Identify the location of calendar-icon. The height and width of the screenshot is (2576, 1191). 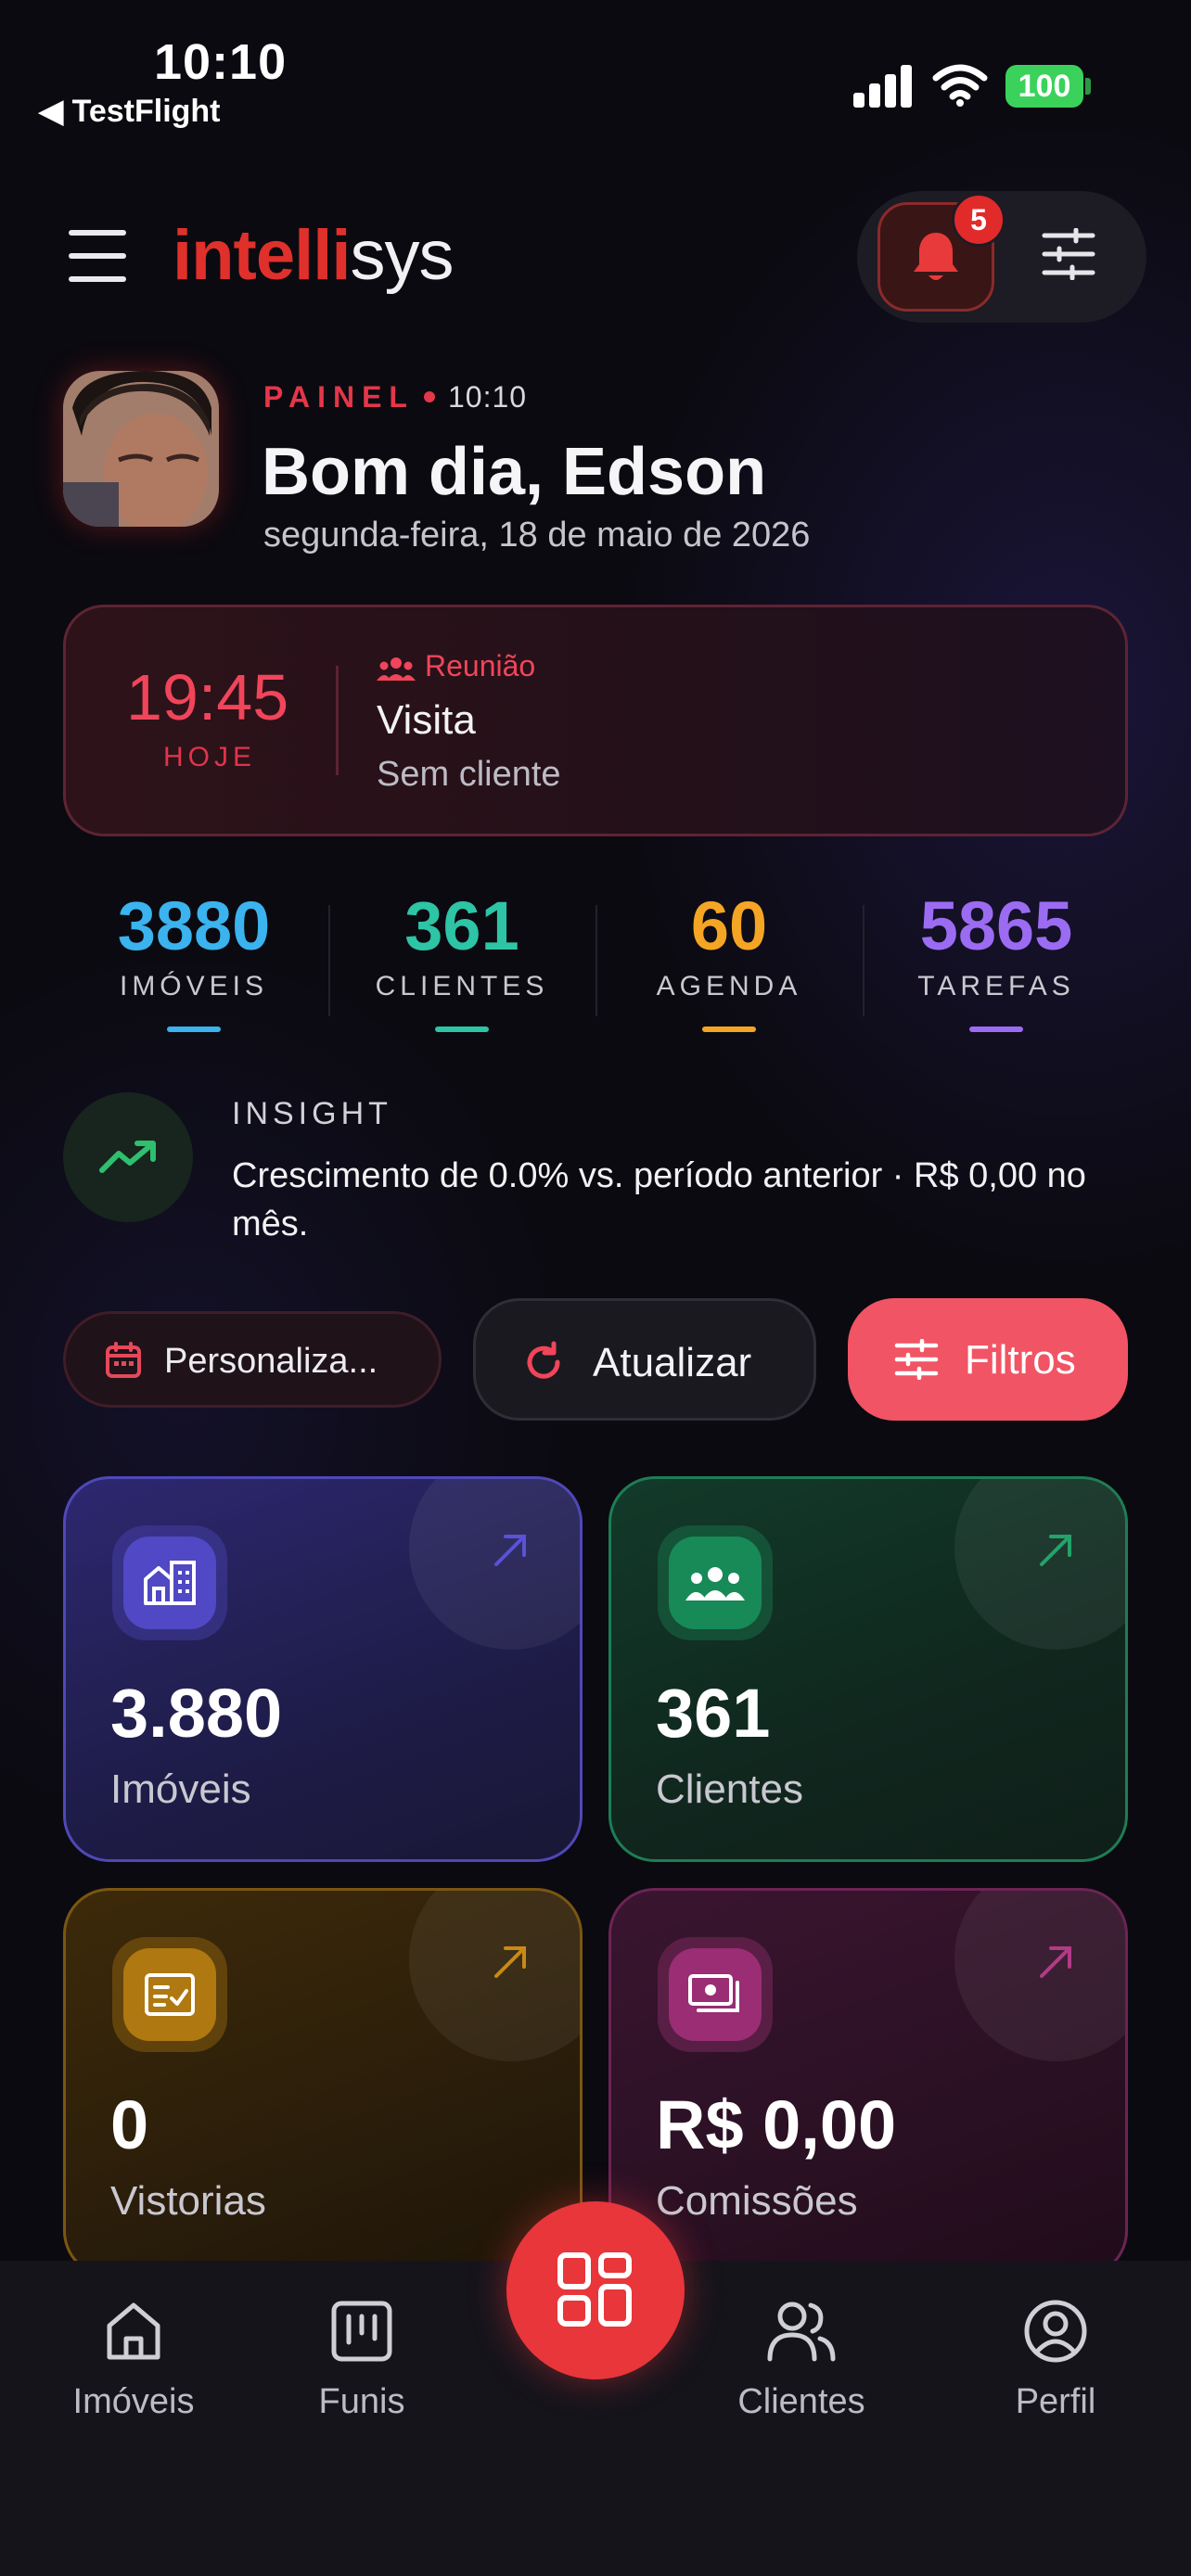
(123, 1360).